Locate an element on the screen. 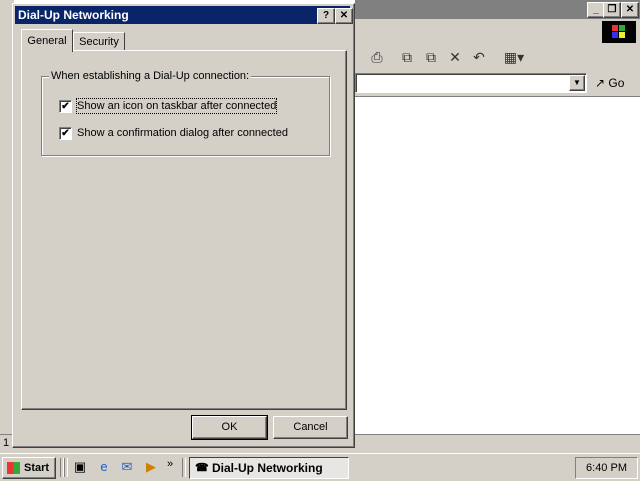 The height and width of the screenshot is (481, 640). ok-button: OK is located at coordinates (229, 427).